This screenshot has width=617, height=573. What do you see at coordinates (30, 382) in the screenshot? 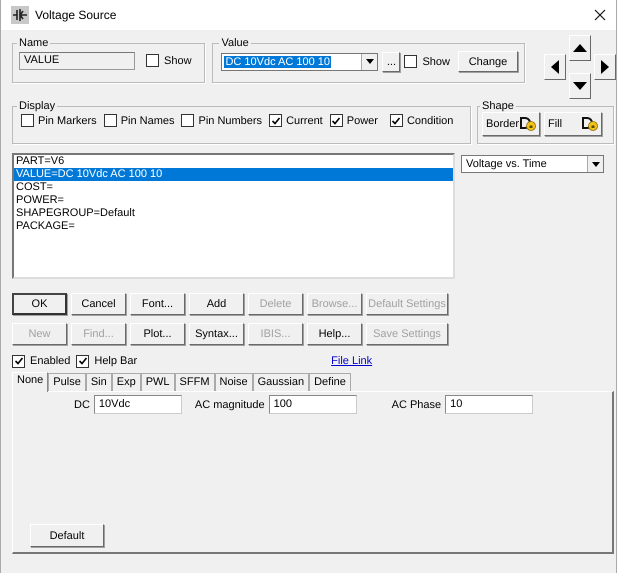
I see `tab: None` at bounding box center [30, 382].